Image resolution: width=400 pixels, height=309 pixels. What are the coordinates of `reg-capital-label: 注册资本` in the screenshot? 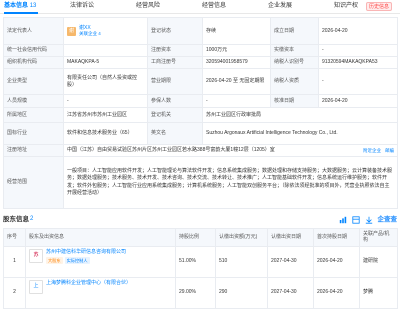 It's located at (175, 50).